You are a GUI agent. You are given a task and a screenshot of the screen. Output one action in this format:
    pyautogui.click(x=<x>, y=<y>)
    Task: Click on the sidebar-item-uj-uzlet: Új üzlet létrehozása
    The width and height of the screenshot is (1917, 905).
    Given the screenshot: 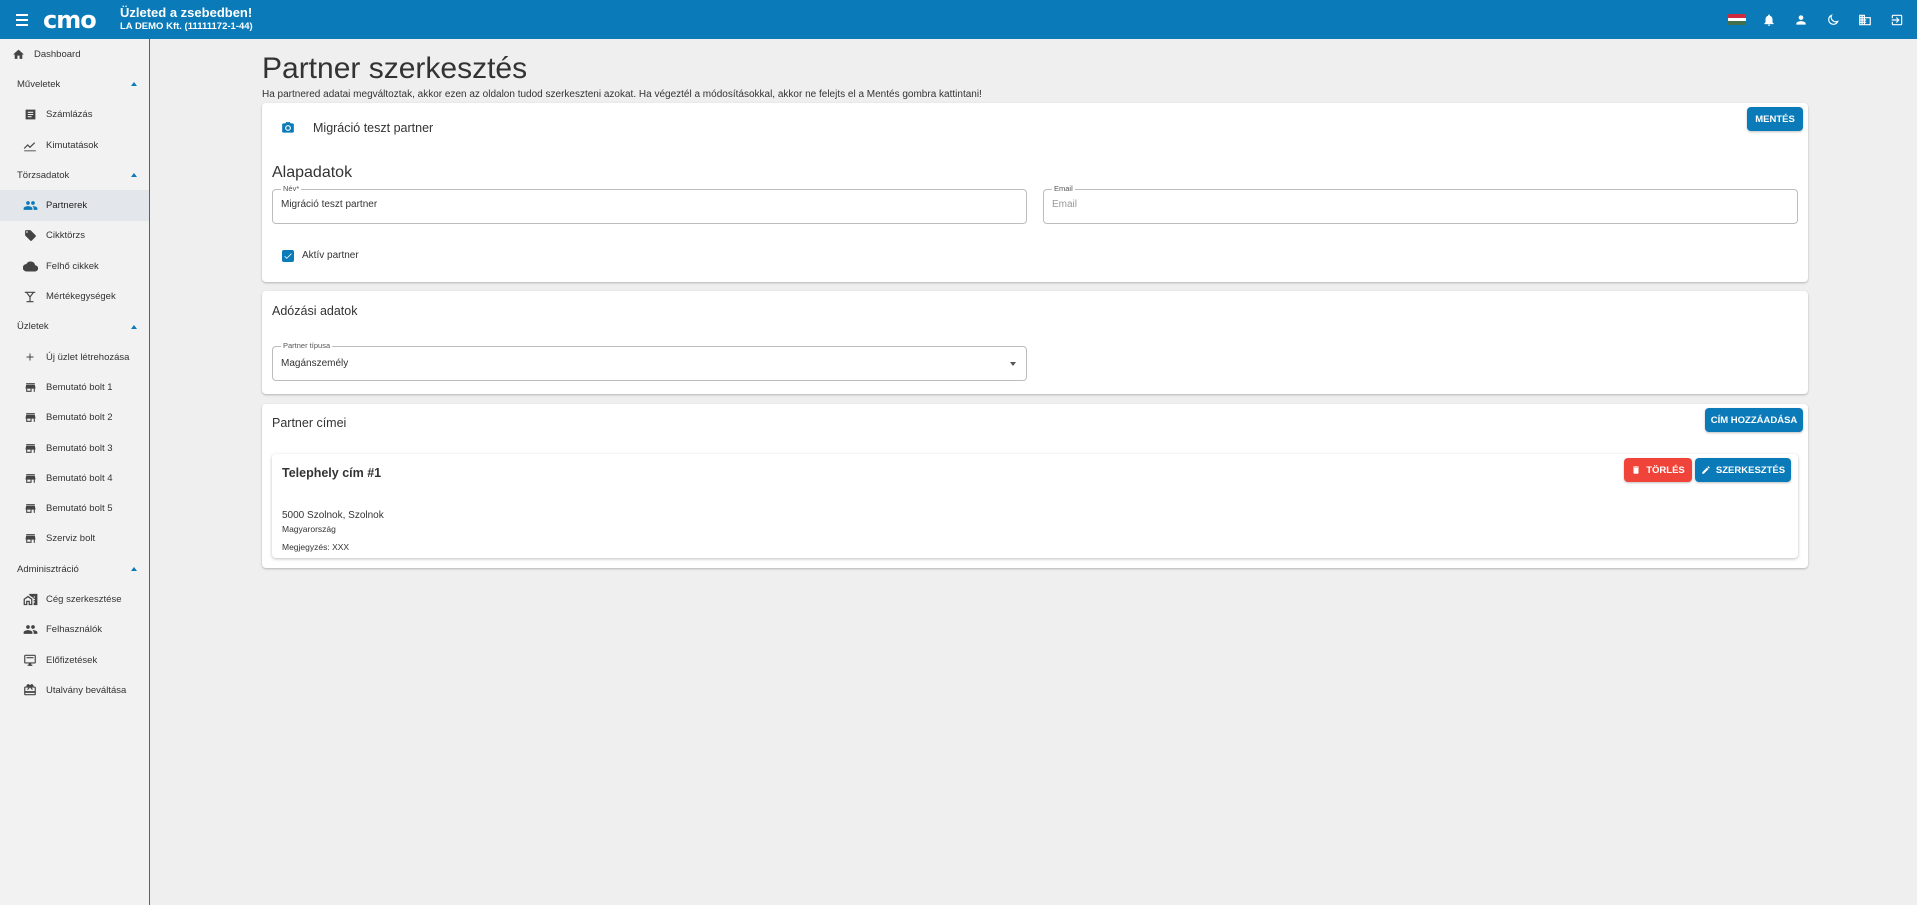 What is the action you would take?
    pyautogui.click(x=74, y=357)
    